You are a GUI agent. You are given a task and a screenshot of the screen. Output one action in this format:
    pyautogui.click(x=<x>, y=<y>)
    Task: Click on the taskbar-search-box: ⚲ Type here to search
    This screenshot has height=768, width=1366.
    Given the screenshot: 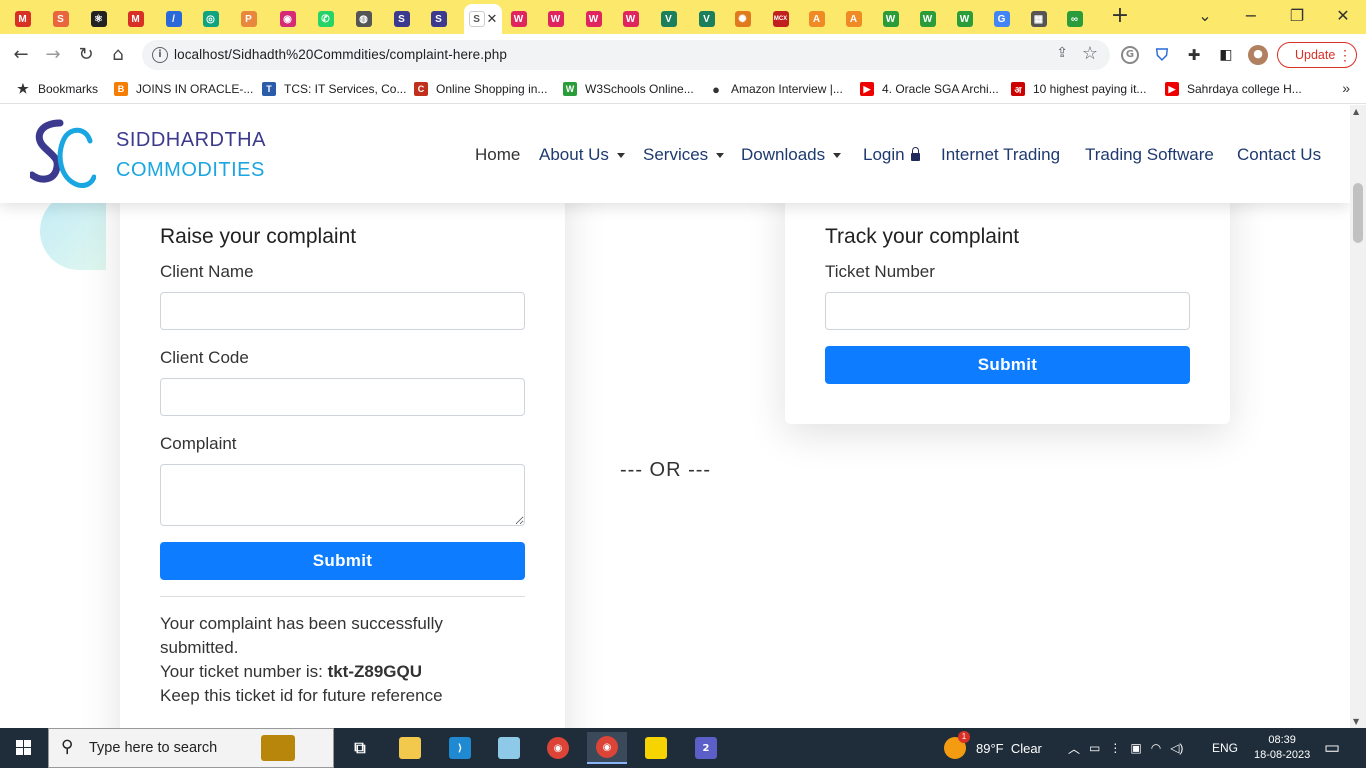 What is the action you would take?
    pyautogui.click(x=191, y=748)
    